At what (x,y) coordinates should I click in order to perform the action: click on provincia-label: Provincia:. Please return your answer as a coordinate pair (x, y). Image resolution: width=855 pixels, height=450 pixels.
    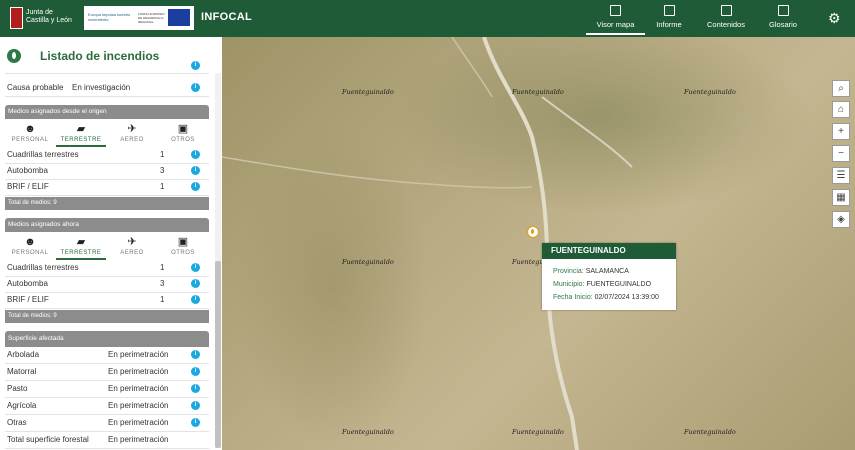
    Looking at the image, I should click on (568, 271).